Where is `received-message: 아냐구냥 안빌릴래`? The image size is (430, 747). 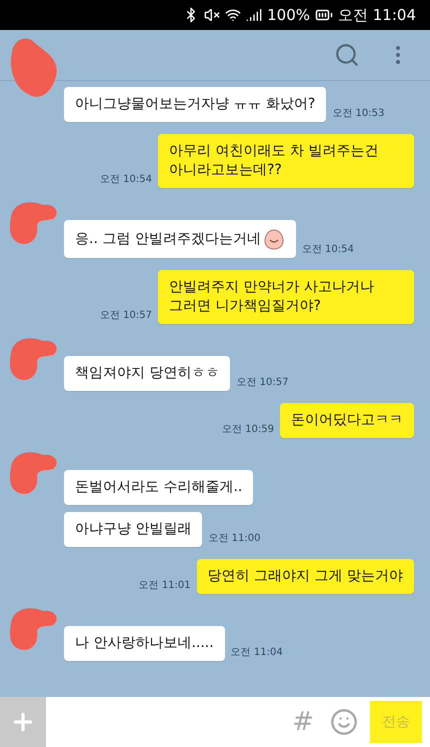 received-message: 아냐구냥 안빌릴래 is located at coordinates (133, 529).